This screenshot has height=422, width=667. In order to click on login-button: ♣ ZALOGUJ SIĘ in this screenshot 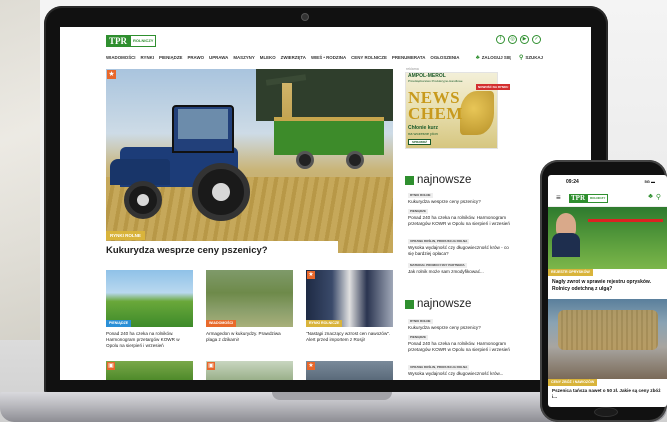, I will do `click(493, 58)`.